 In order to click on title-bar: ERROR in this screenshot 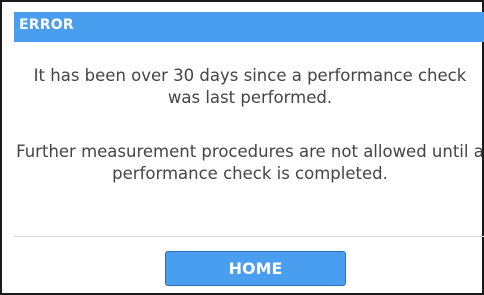, I will do `click(249, 27)`.